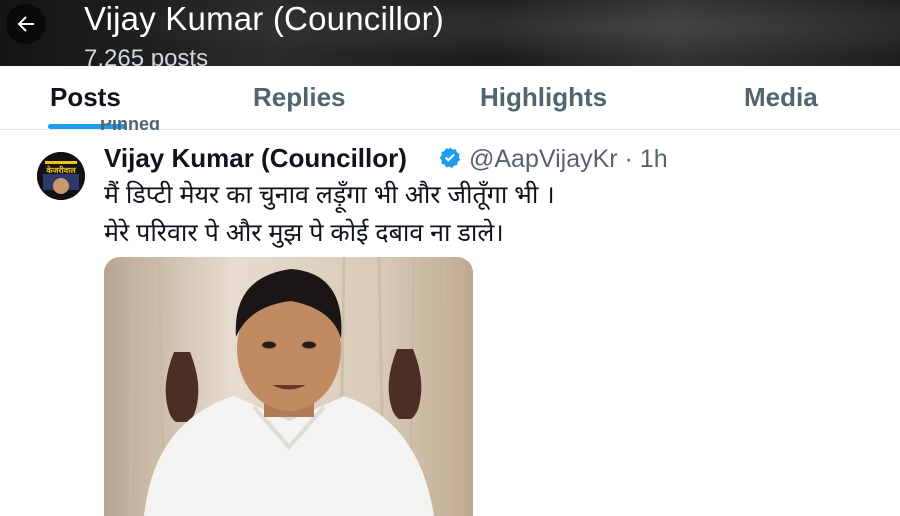  Describe the element at coordinates (568, 159) in the screenshot. I see `author-handle: @AapVijayKr · 1h` at that location.